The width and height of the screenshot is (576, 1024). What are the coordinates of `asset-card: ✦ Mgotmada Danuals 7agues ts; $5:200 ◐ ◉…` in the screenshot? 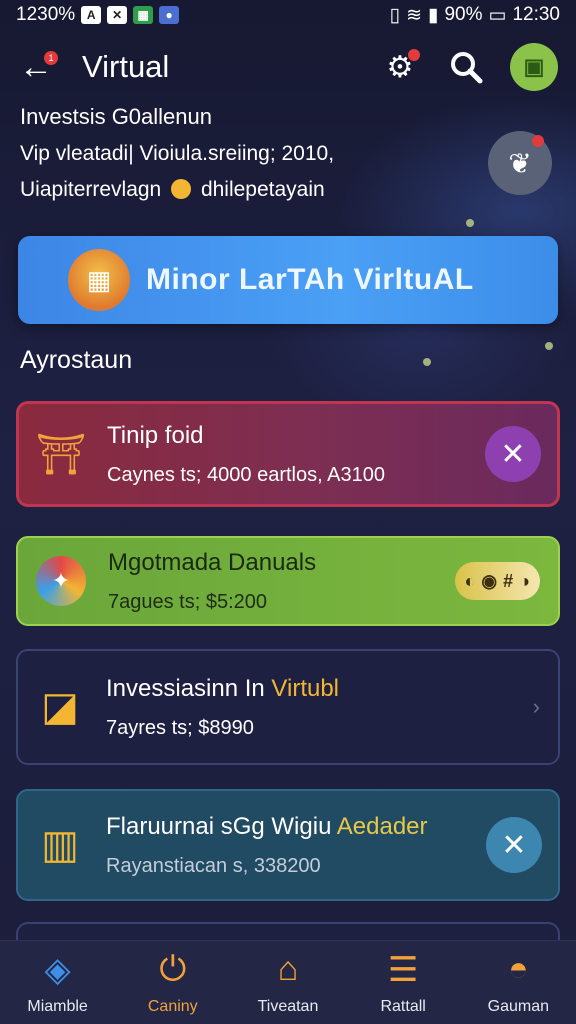 It's located at (288, 581).